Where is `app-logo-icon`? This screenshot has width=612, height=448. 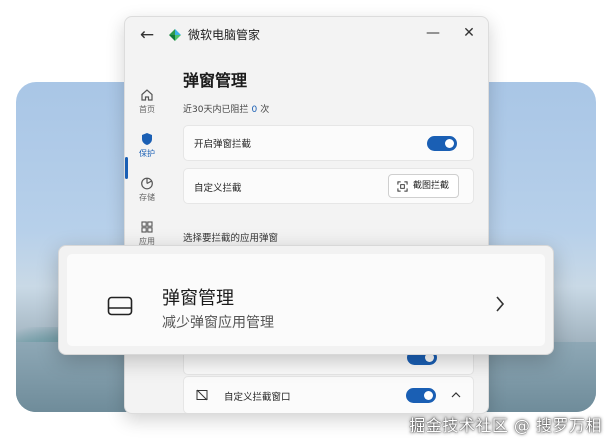 app-logo-icon is located at coordinates (175, 35).